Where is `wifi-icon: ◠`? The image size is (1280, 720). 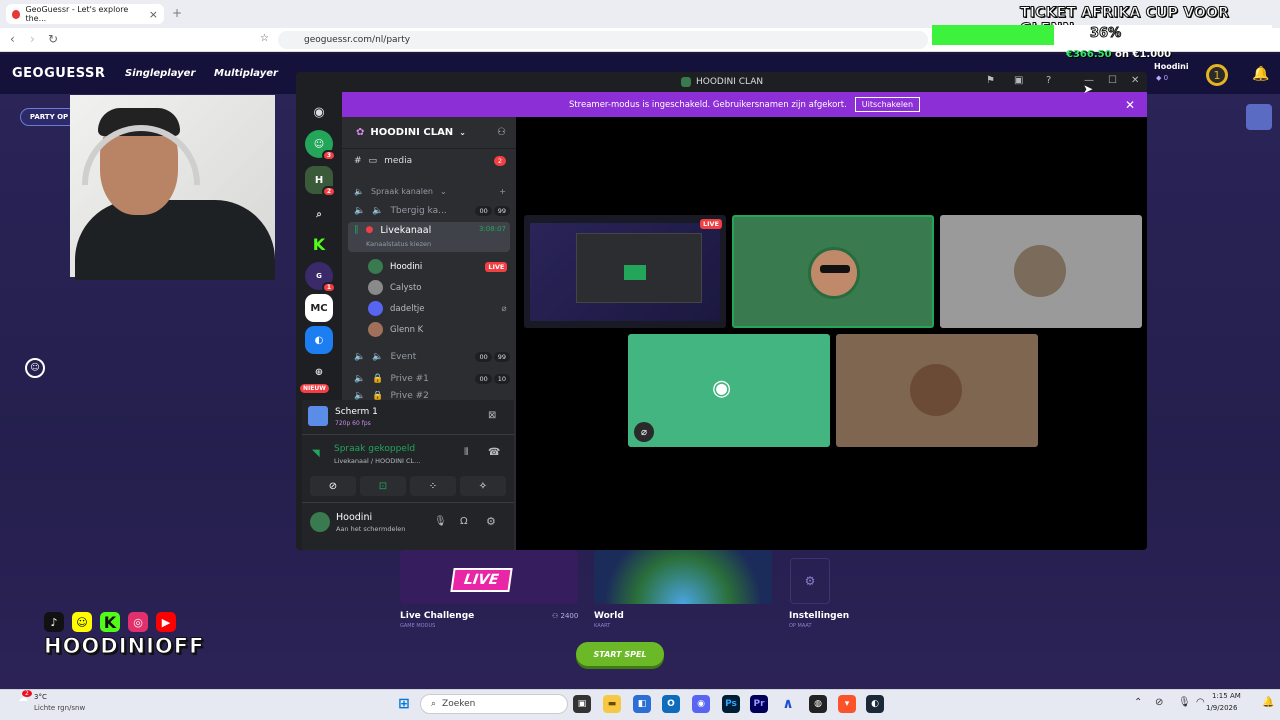
wifi-icon: ◠ is located at coordinates (1200, 702).